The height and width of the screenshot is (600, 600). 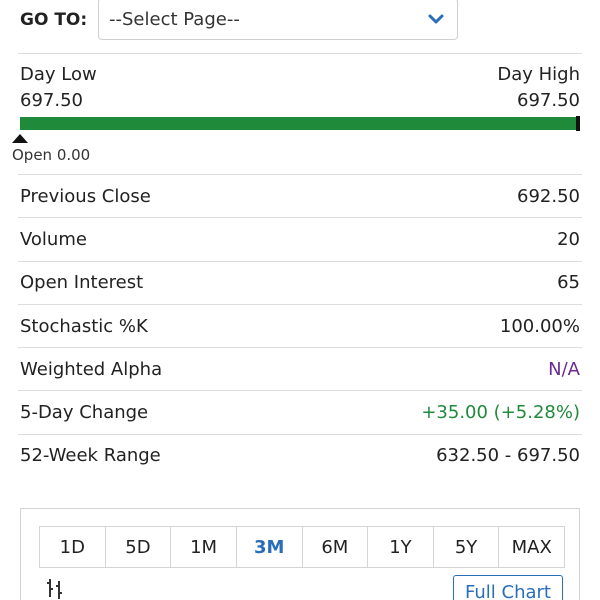 I want to click on period-button-1d: 1D, so click(x=72, y=547).